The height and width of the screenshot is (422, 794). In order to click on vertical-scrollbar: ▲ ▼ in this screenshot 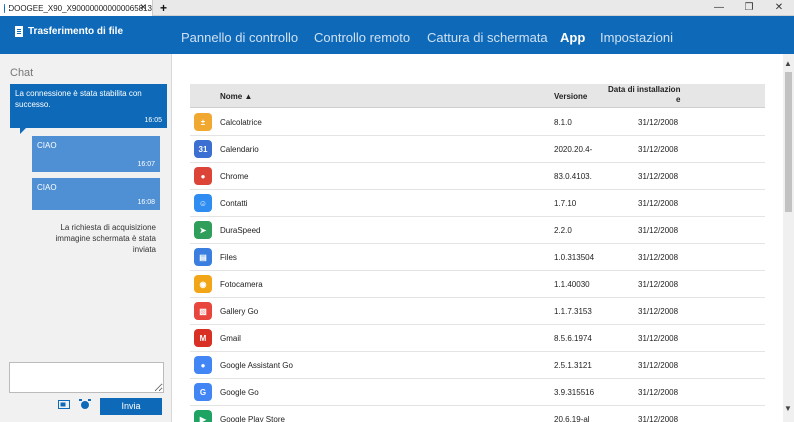, I will do `click(788, 238)`.